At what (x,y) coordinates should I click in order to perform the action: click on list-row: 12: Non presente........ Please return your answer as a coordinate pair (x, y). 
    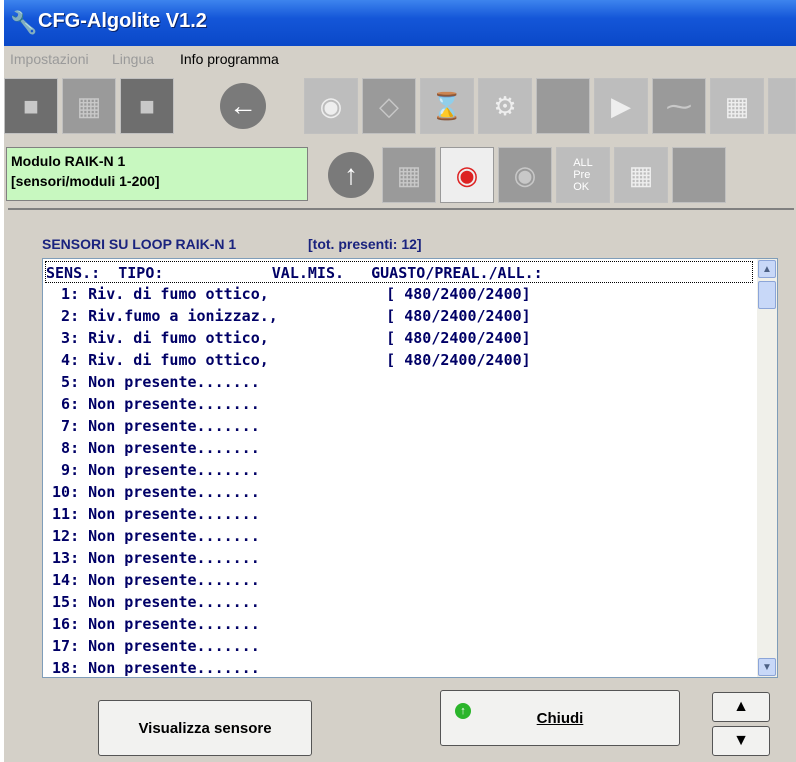
    Looking at the image, I should click on (398, 536).